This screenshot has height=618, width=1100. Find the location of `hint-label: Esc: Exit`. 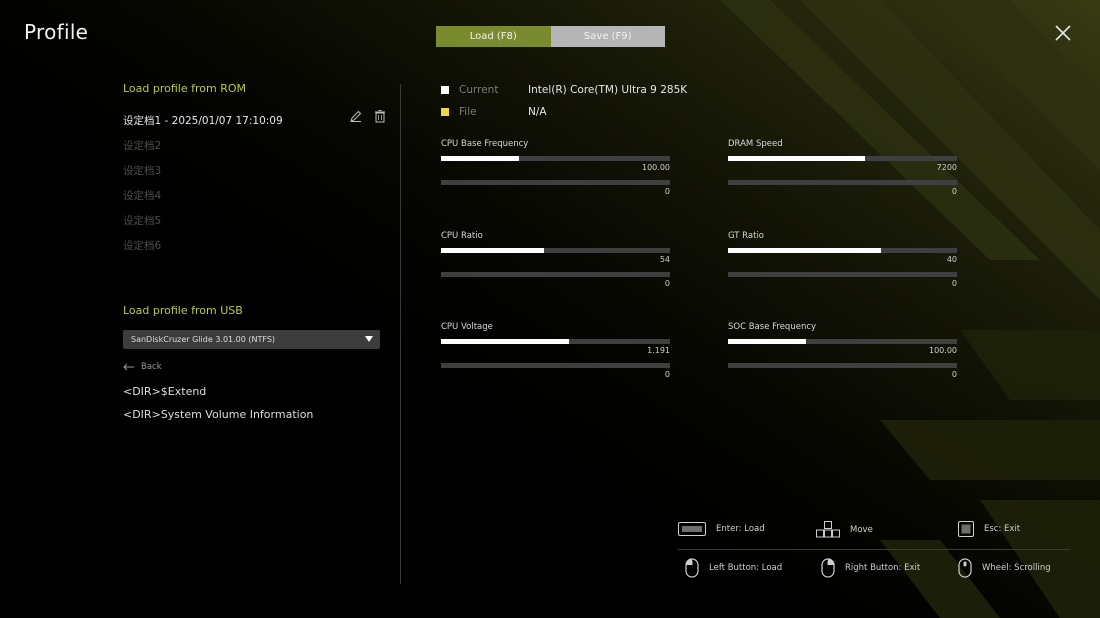

hint-label: Esc: Exit is located at coordinates (1002, 529).